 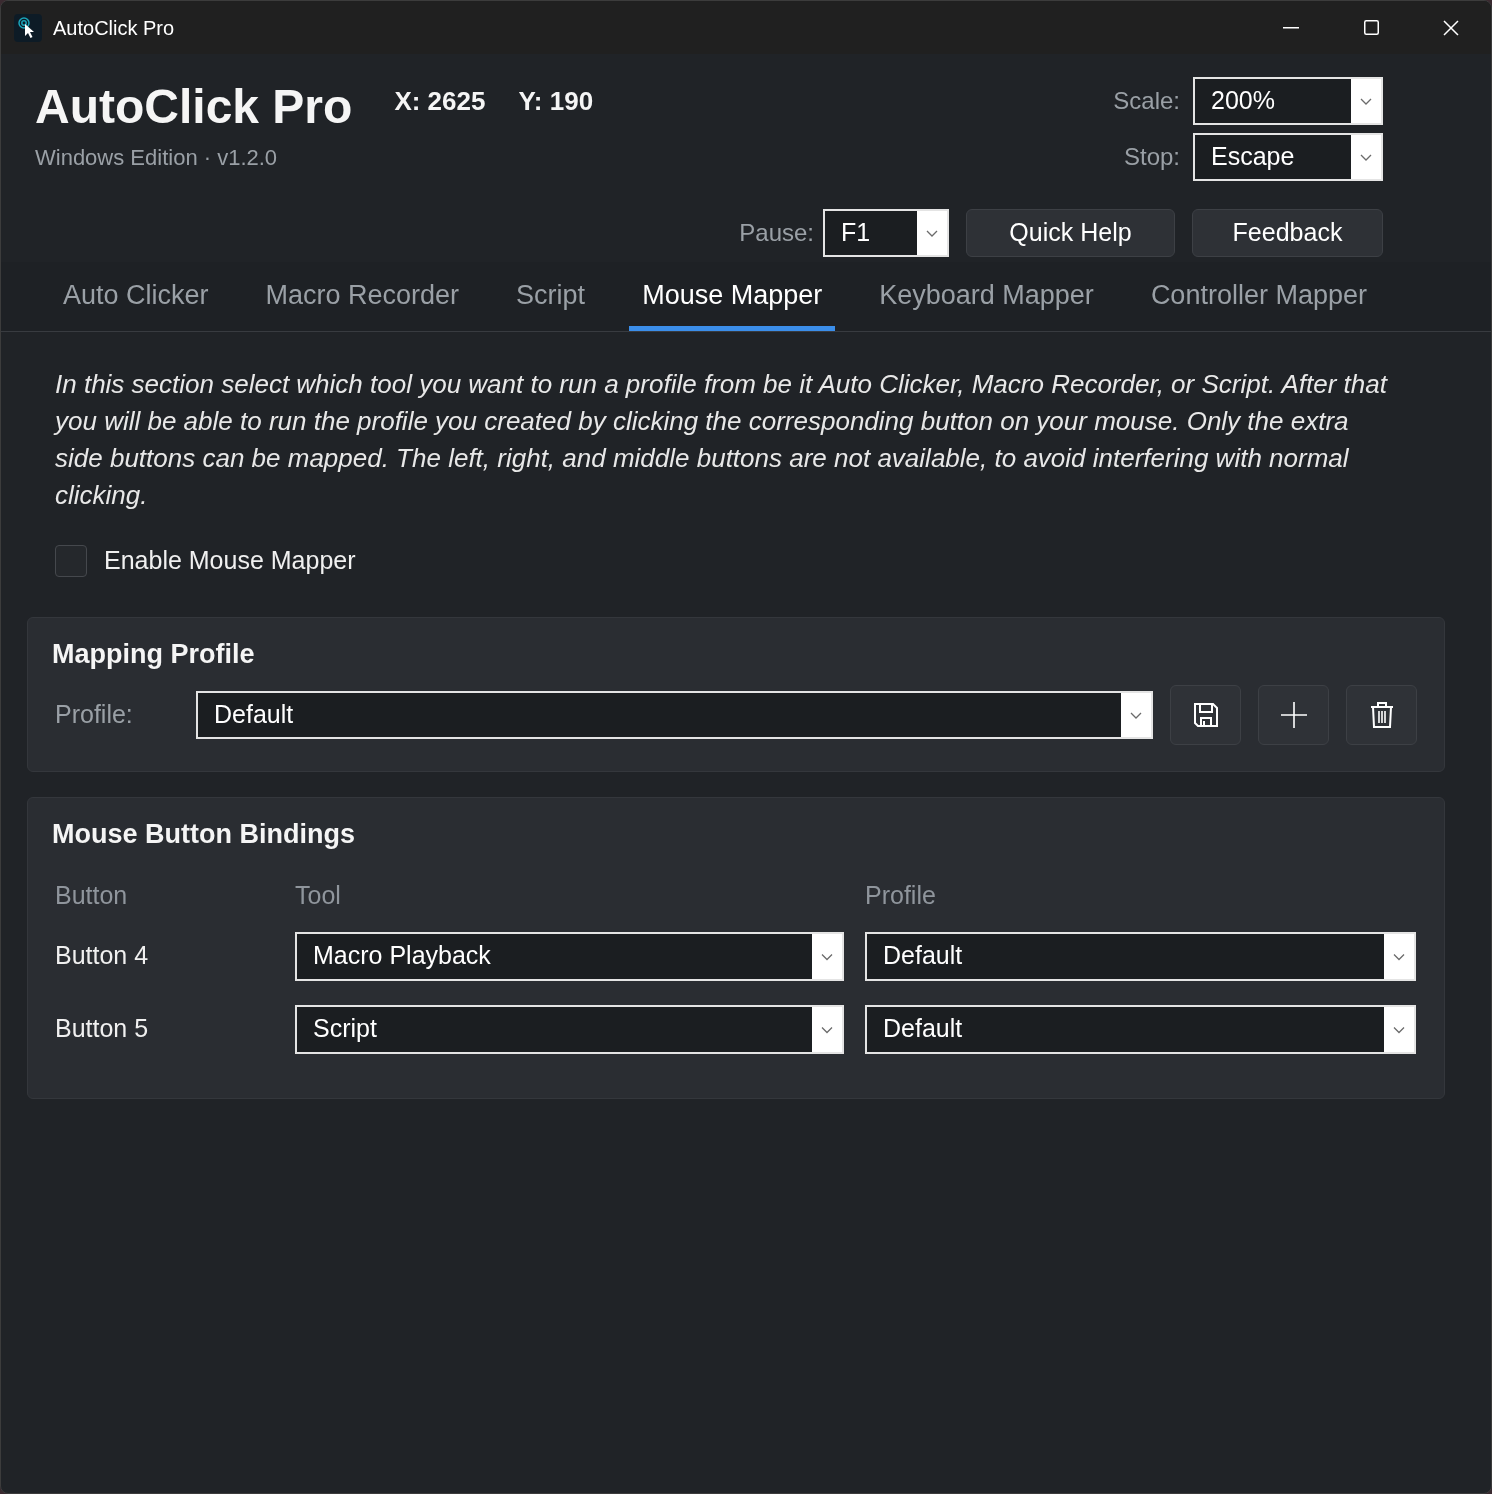 What do you see at coordinates (102, 956) in the screenshot?
I see `button-name: Button 4` at bounding box center [102, 956].